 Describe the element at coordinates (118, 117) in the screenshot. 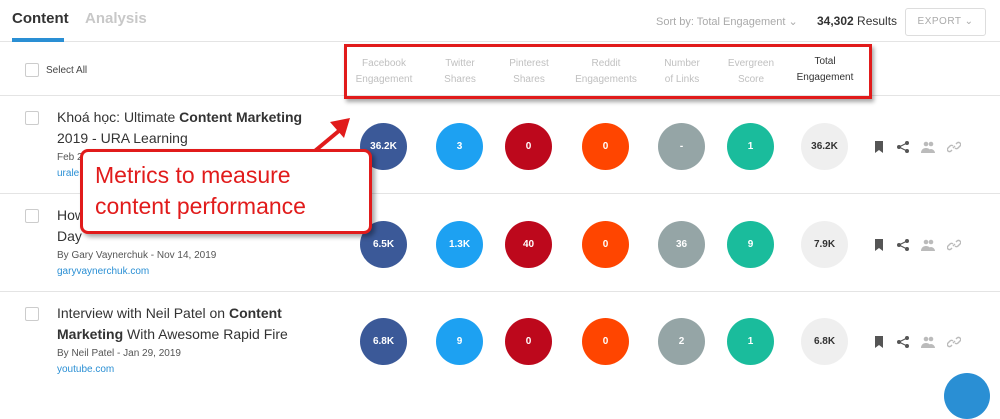

I see `title-text: Khoá học: Ultimate` at that location.